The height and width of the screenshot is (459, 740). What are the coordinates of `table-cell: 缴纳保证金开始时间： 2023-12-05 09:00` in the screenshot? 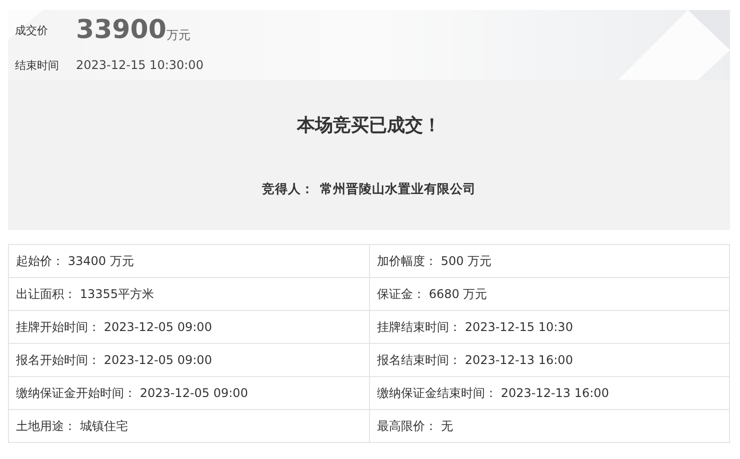 It's located at (189, 393).